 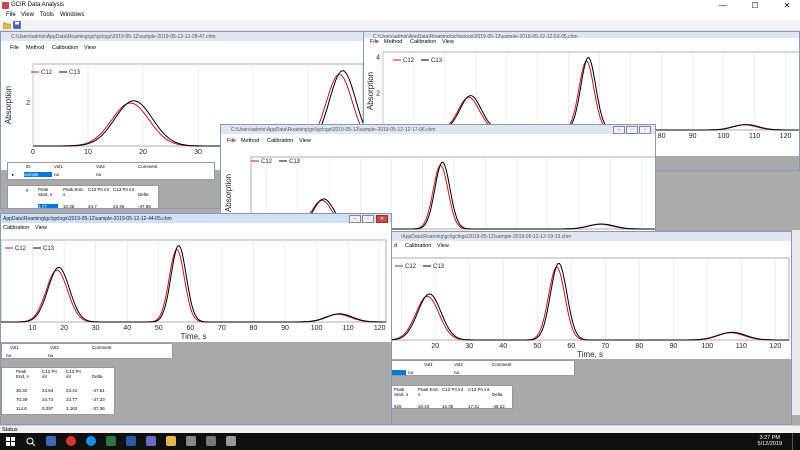 I want to click on col-header: Peak Start, s, so click(x=45, y=192).